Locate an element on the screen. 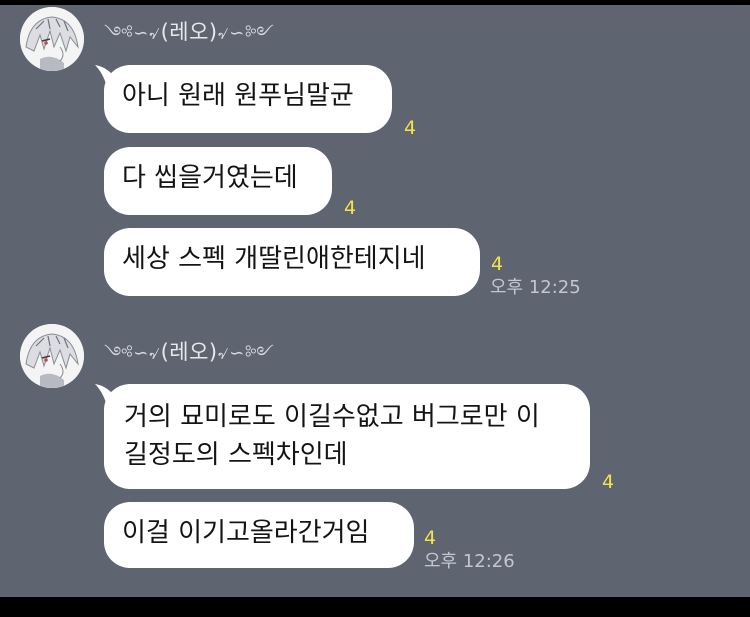  message-text: 세상 스펙 개딸린애한테지네 is located at coordinates (274, 259).